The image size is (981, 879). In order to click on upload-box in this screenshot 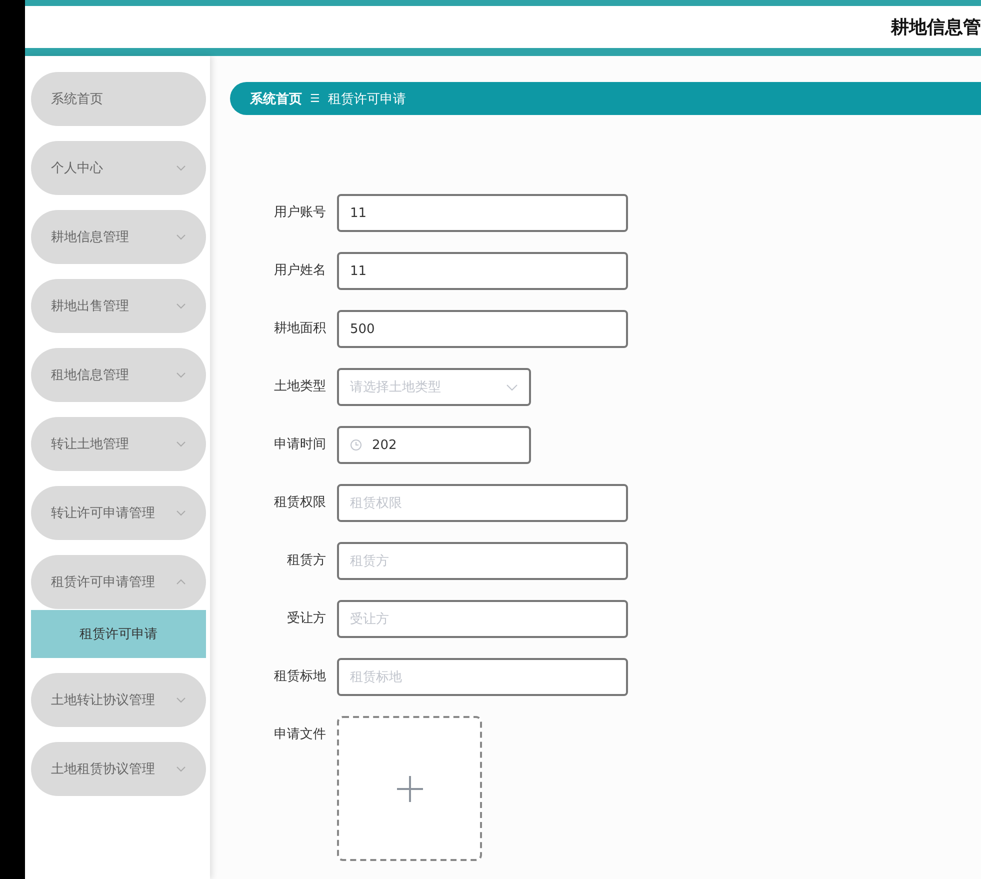, I will do `click(409, 788)`.